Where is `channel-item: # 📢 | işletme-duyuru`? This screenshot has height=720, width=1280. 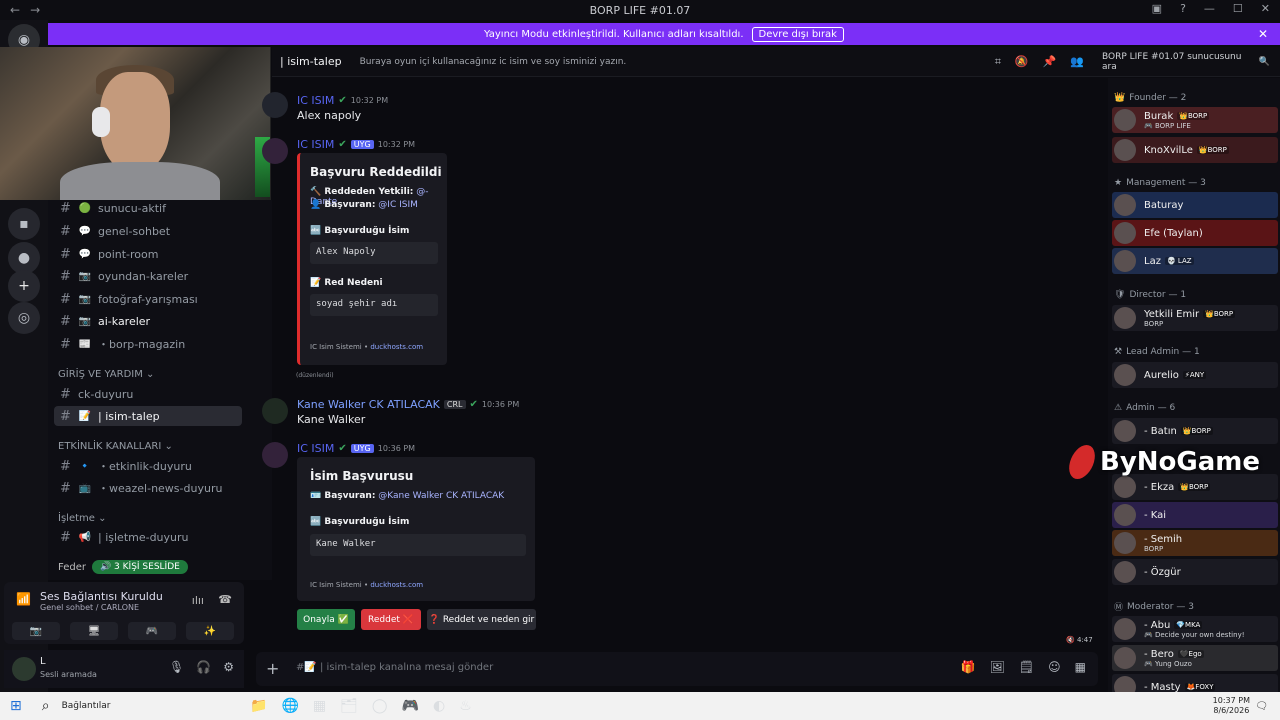 channel-item: # 📢 | işletme-duyuru is located at coordinates (148, 537).